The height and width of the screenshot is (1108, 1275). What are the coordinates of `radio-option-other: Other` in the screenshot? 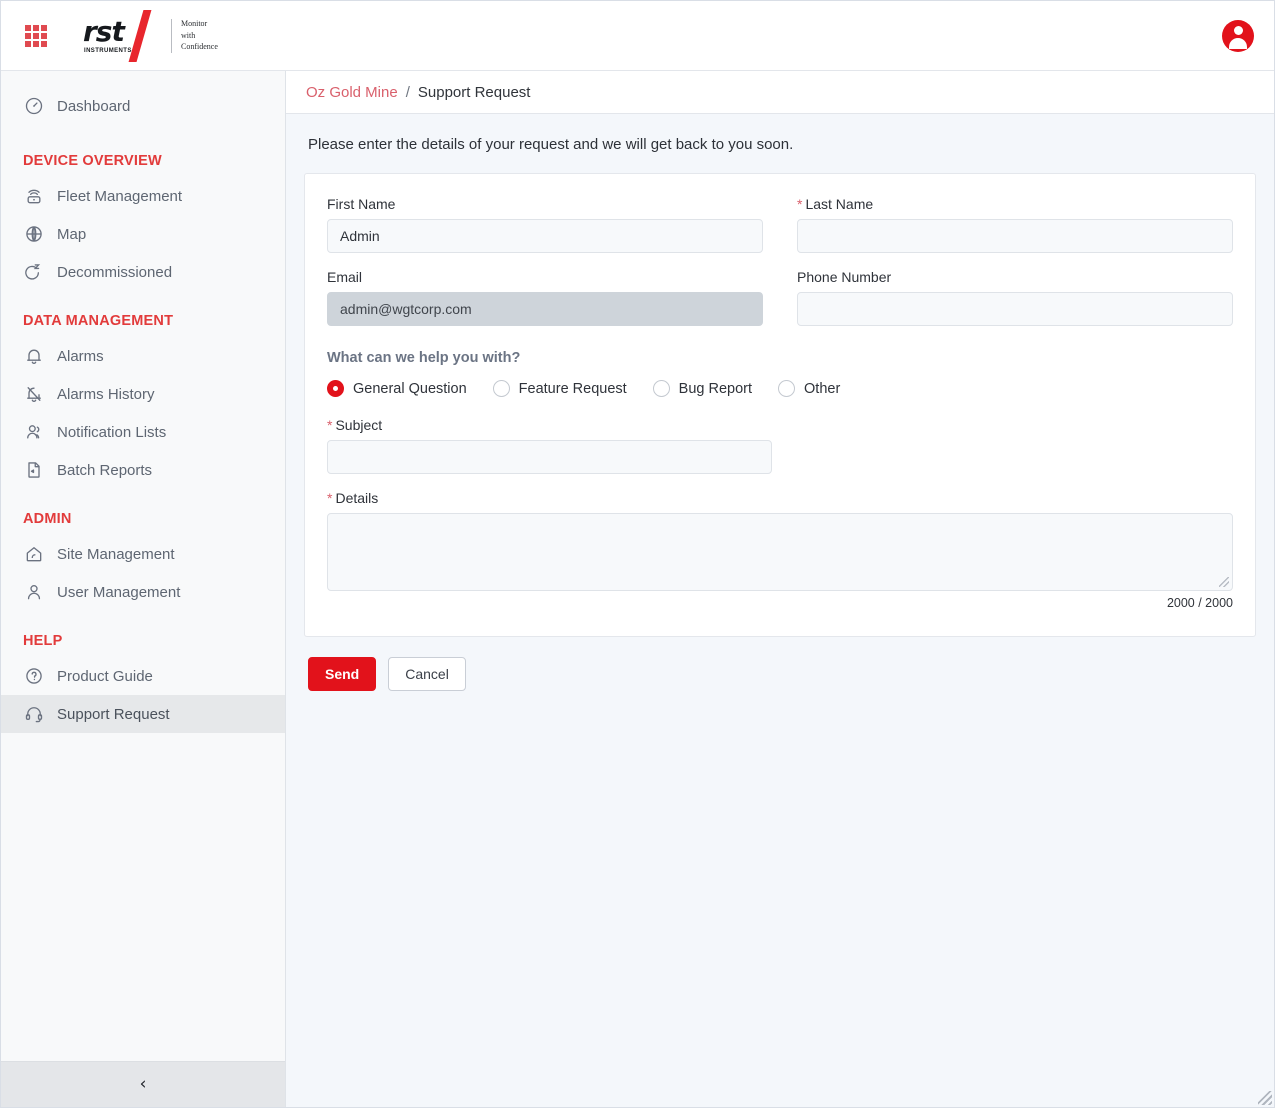 It's located at (809, 388).